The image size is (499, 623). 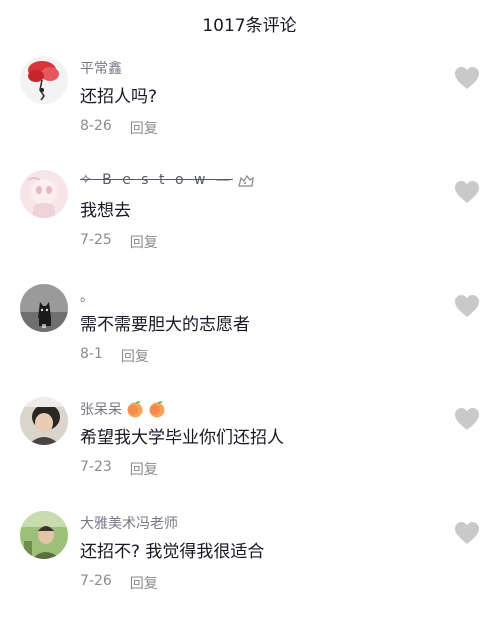 I want to click on outdoor-photo-avatar-icon, so click(x=44, y=535).